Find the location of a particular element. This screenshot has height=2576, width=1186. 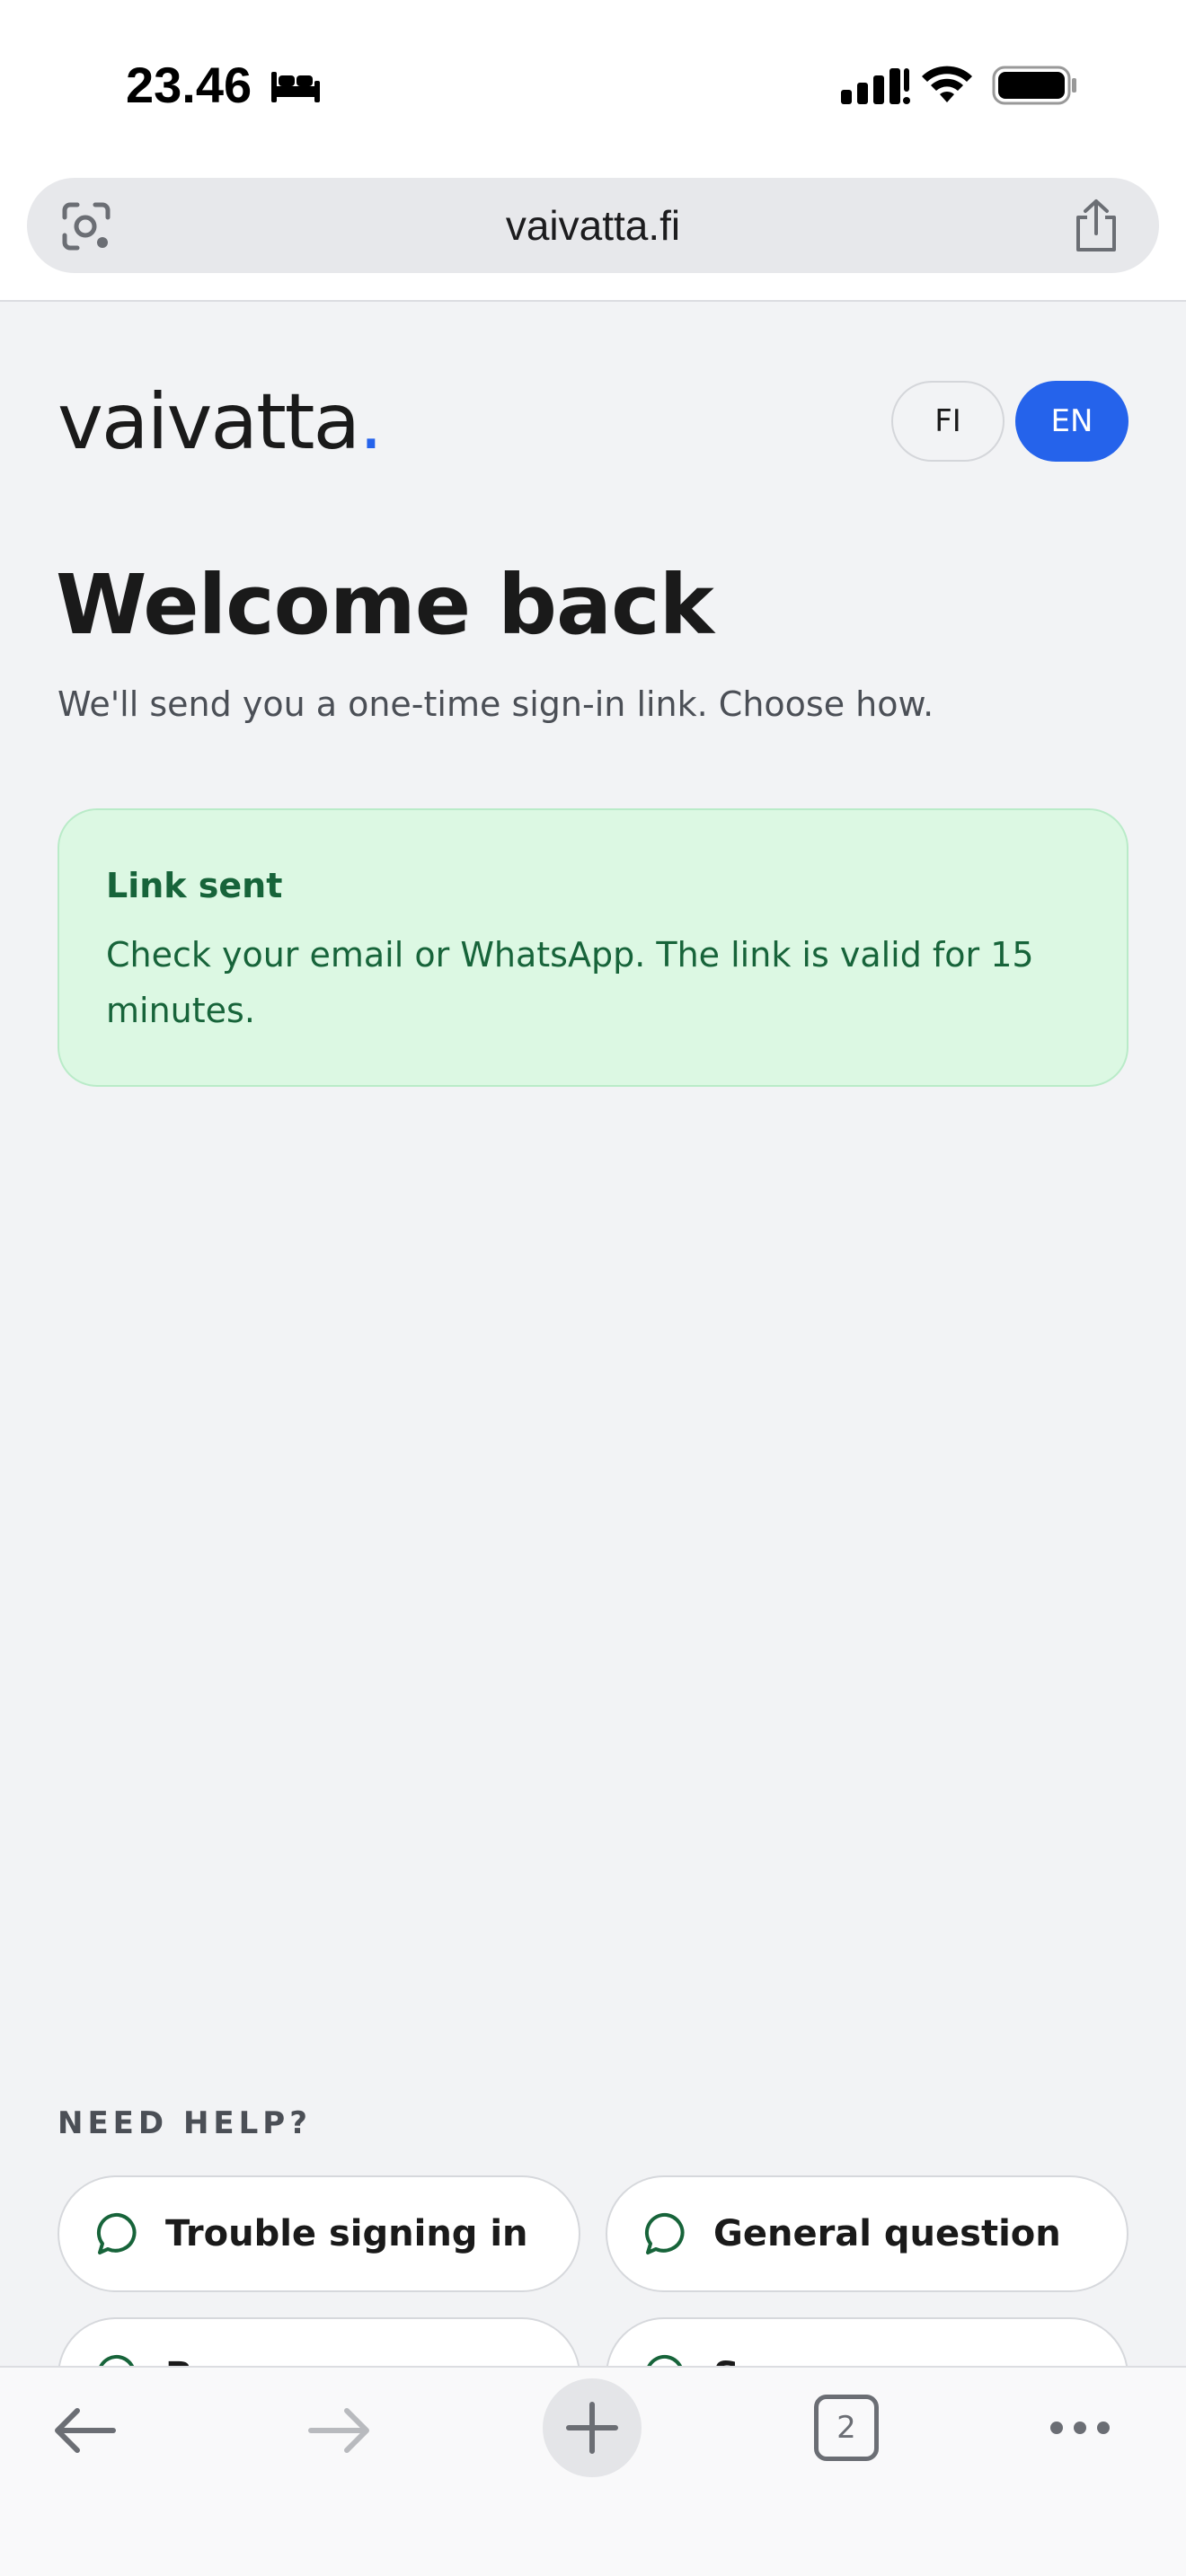

url-text: vaivatta.fi is located at coordinates (593, 225).